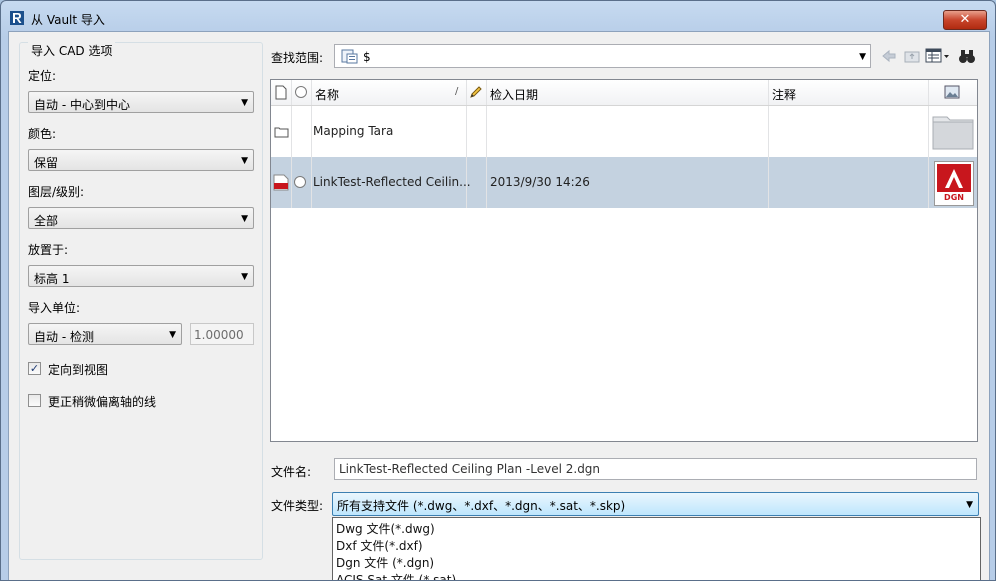  Describe the element at coordinates (627, 92) in the screenshot. I see `checkin-date-column-header: 检入日期` at that location.